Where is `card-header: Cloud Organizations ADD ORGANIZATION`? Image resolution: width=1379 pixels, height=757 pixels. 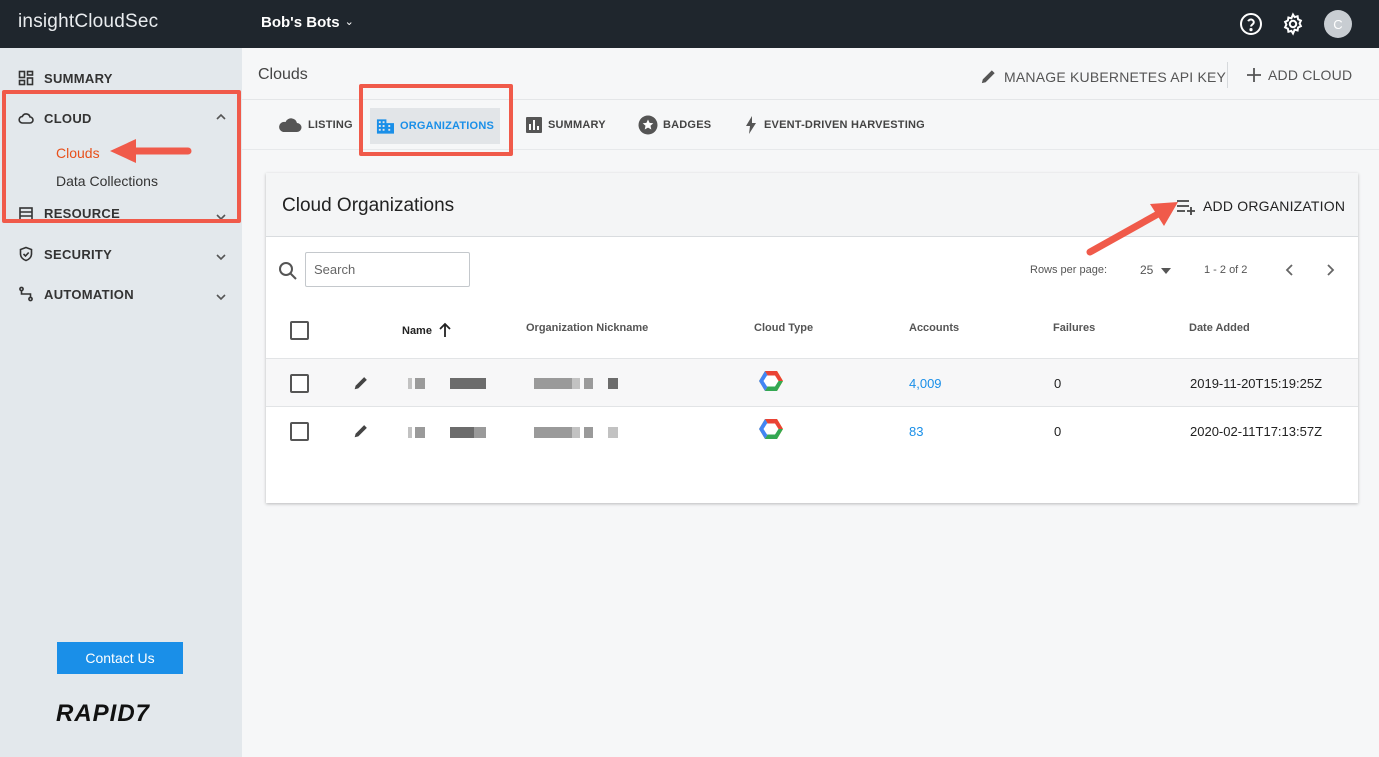 card-header: Cloud Organizations ADD ORGANIZATION is located at coordinates (812, 205).